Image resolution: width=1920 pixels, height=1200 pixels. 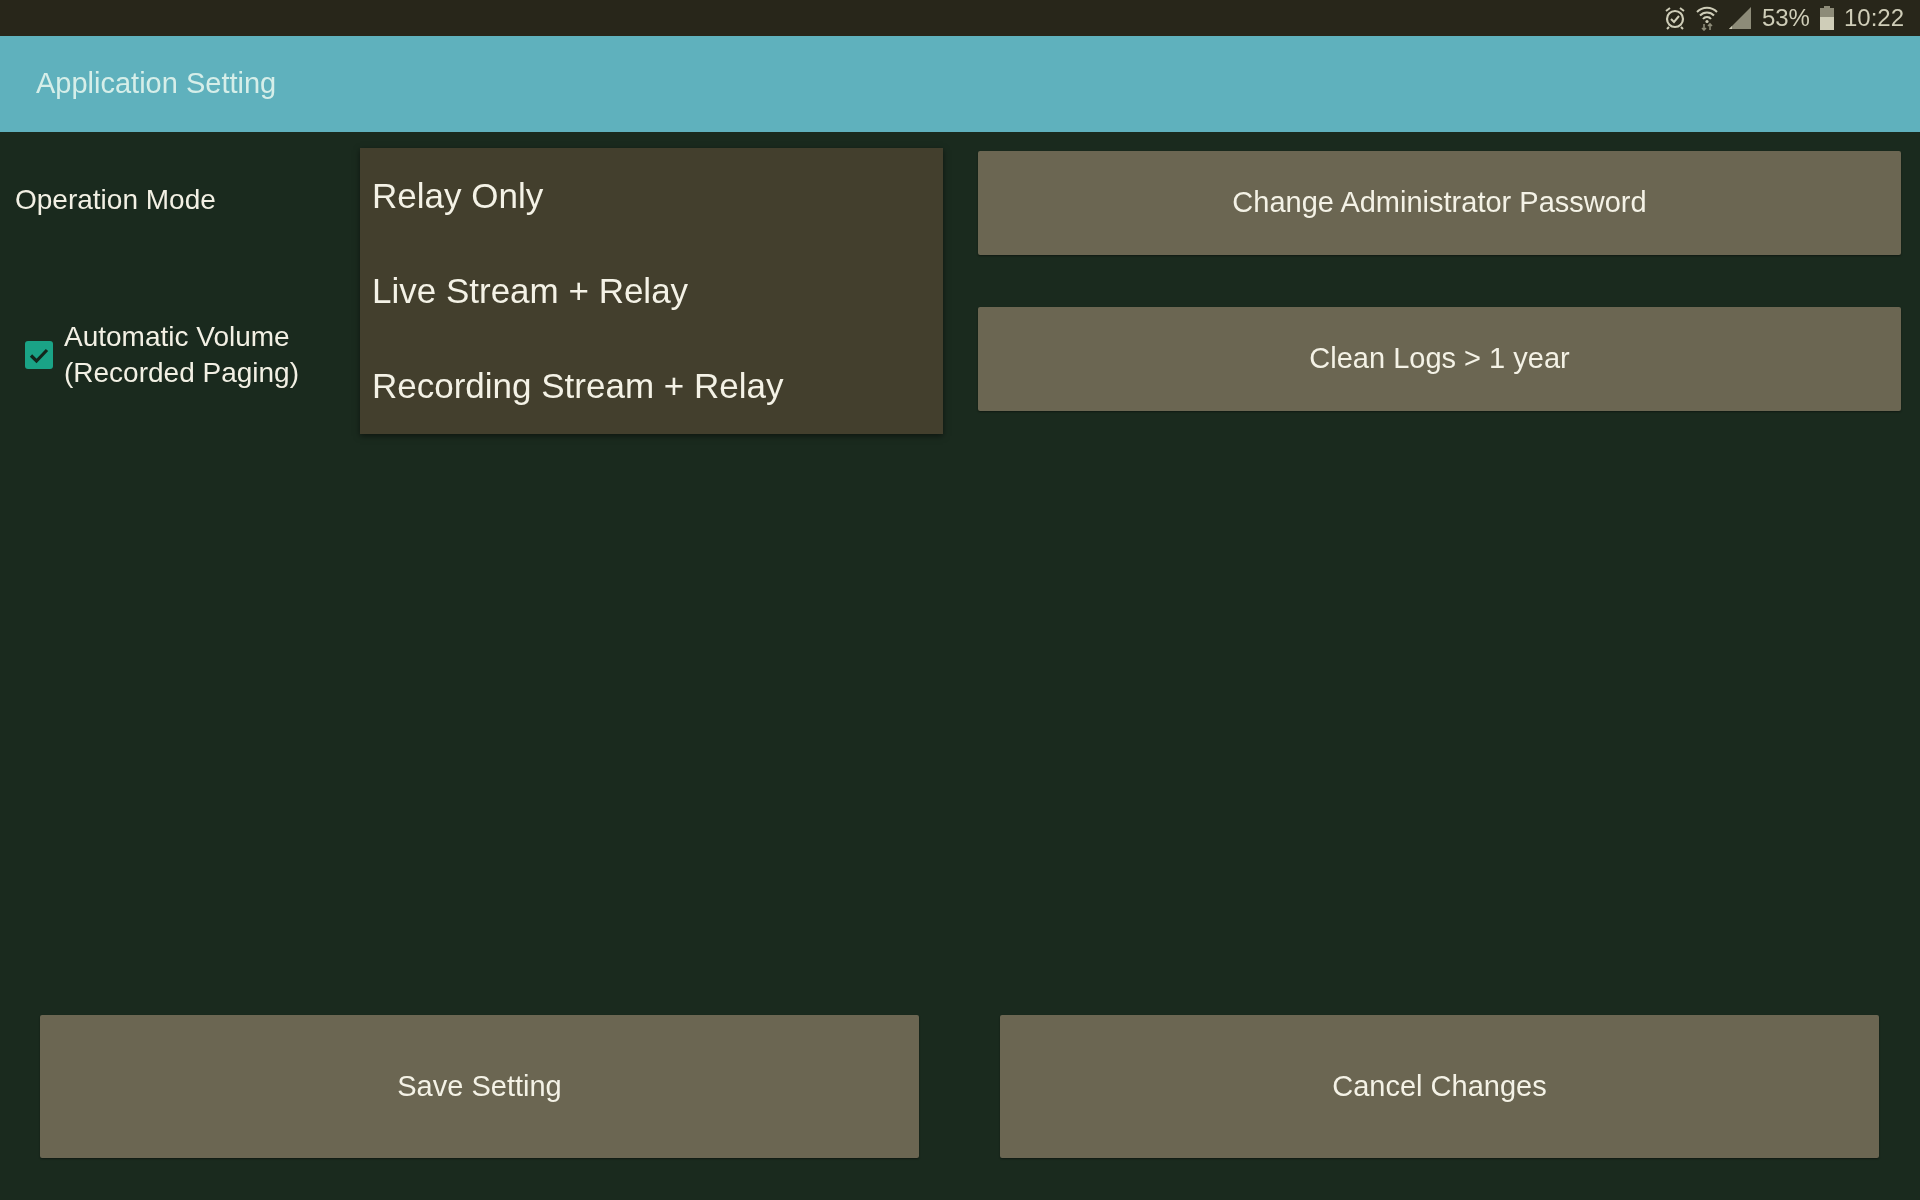 I want to click on checkbox, so click(x=39, y=355).